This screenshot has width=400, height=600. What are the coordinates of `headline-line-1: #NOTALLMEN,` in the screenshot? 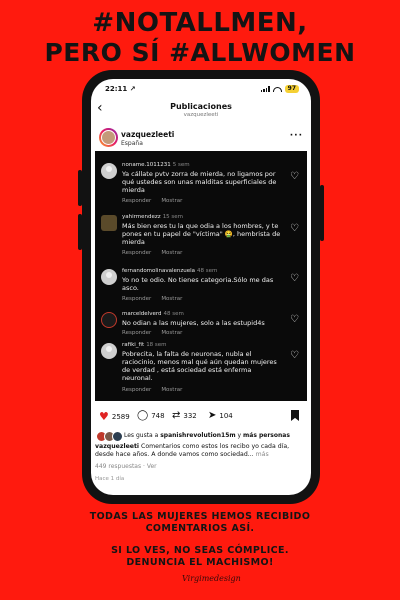 It's located at (200, 23).